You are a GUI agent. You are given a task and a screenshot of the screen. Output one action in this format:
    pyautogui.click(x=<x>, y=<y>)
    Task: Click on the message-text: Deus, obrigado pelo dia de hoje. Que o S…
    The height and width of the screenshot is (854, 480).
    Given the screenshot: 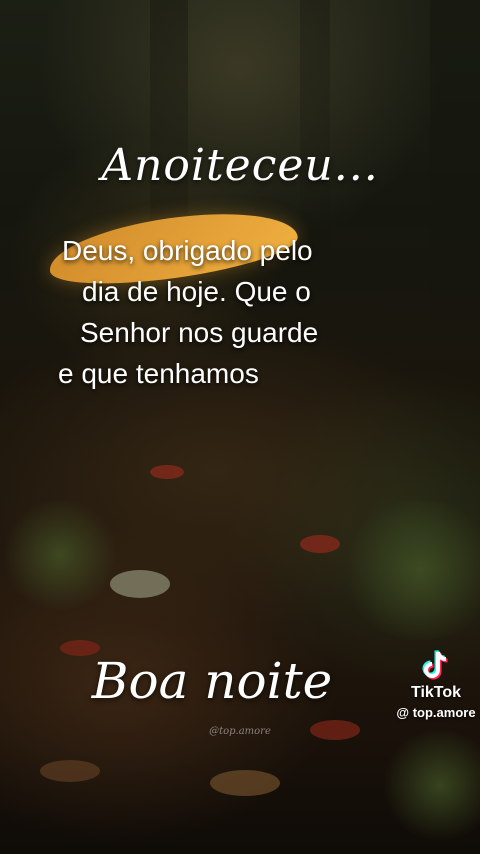 What is the action you would take?
    pyautogui.click(x=240, y=312)
    